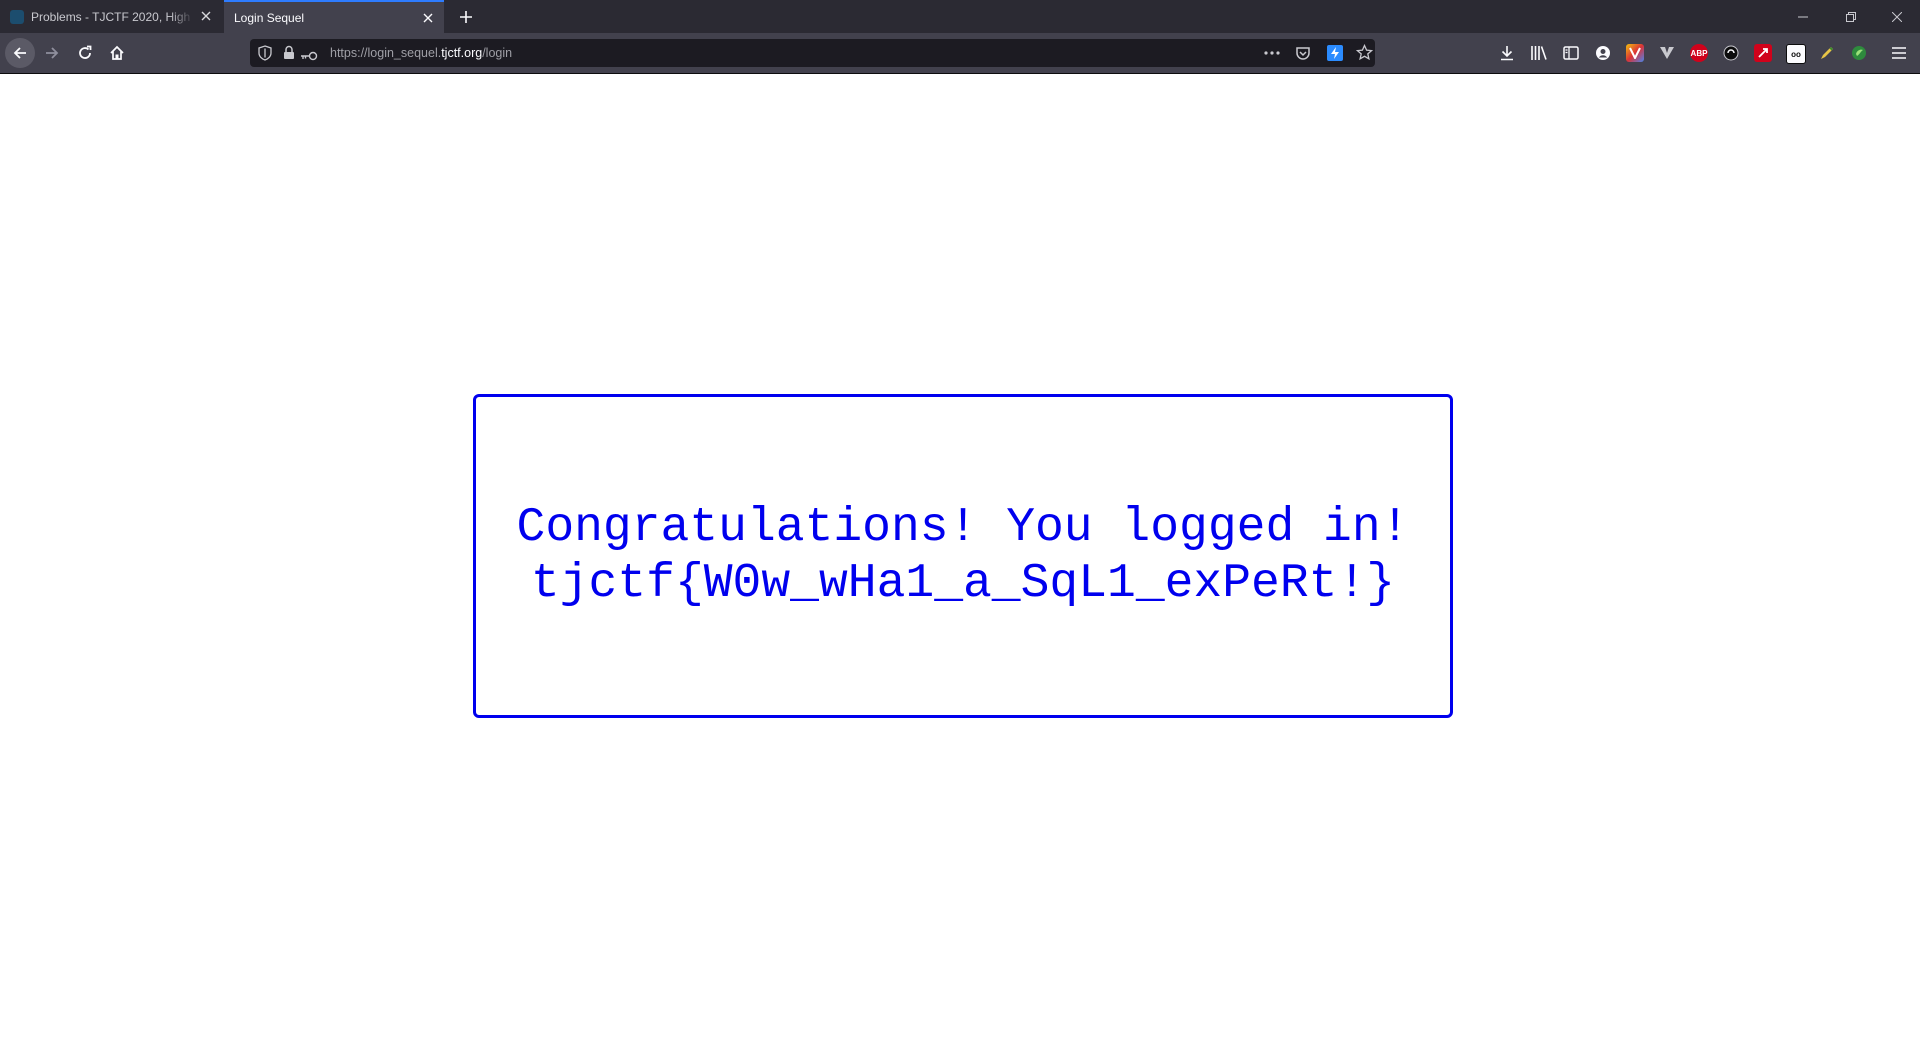  I want to click on flag-text: tjctf{W0w_wHa1_a_SqL1_exPeRt!}, so click(963, 584).